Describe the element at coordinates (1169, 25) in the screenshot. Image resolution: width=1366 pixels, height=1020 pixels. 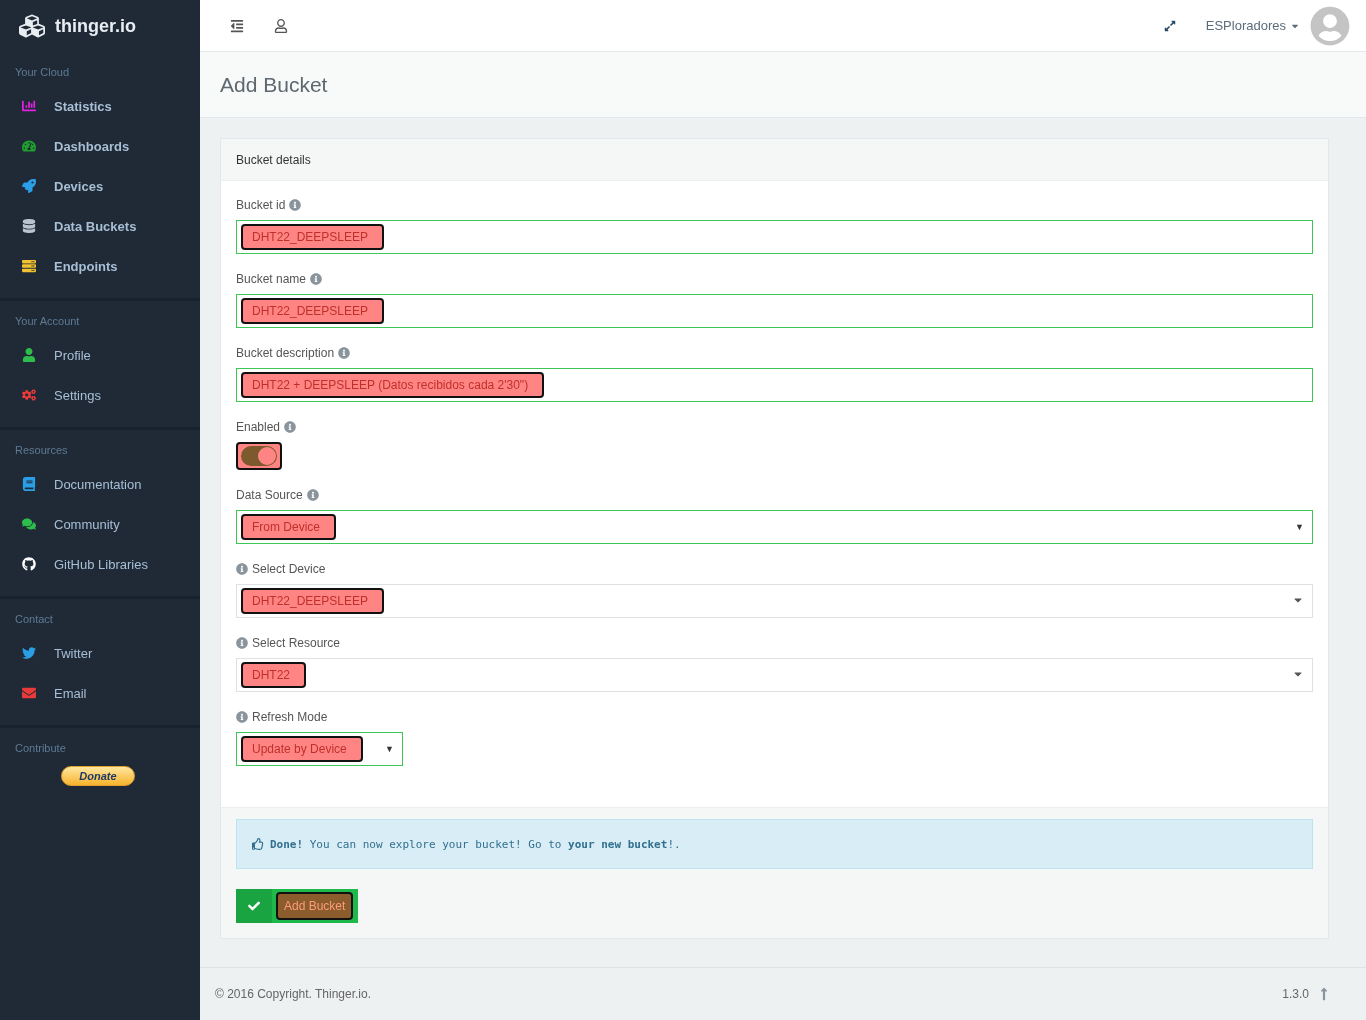
I see `expand-icon` at that location.